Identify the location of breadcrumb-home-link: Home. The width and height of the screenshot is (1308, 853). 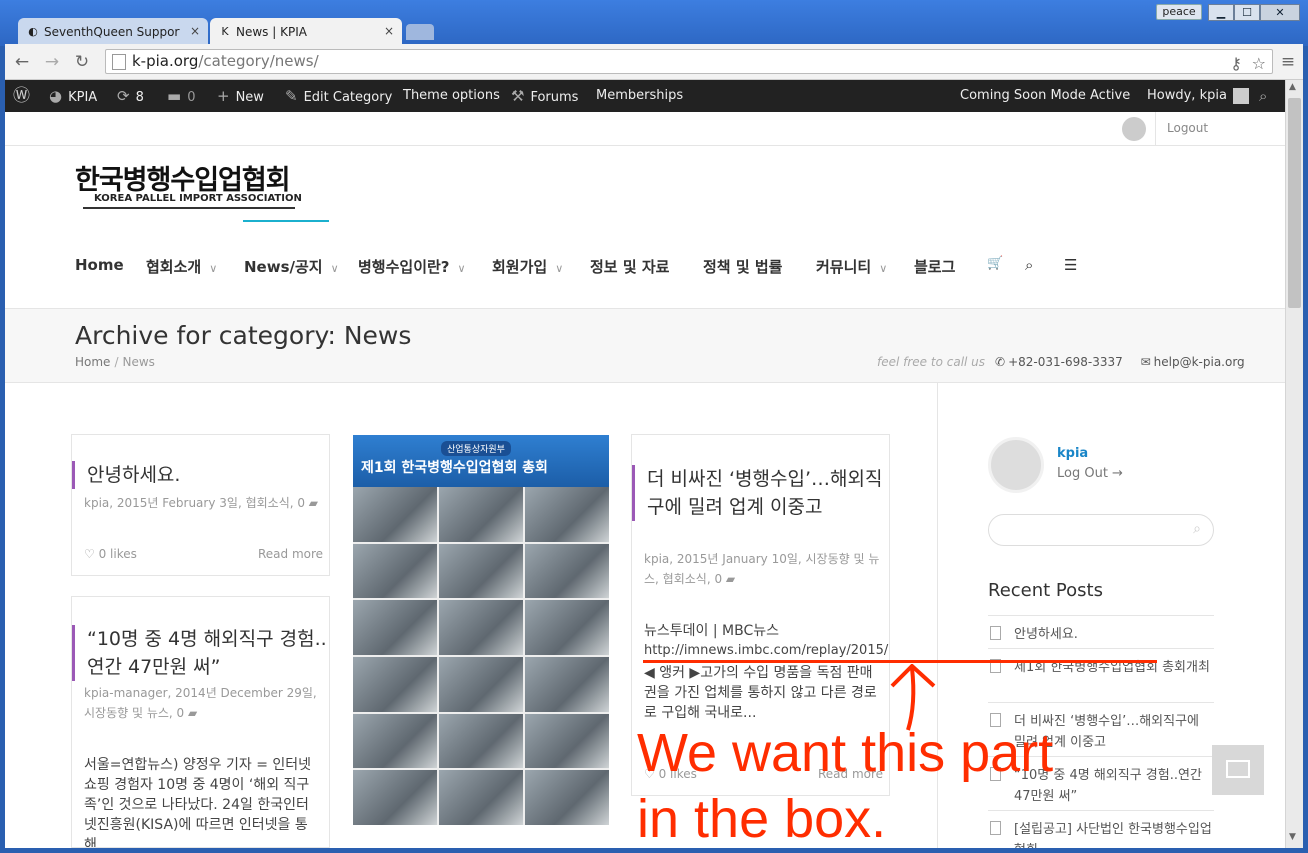
(92, 362).